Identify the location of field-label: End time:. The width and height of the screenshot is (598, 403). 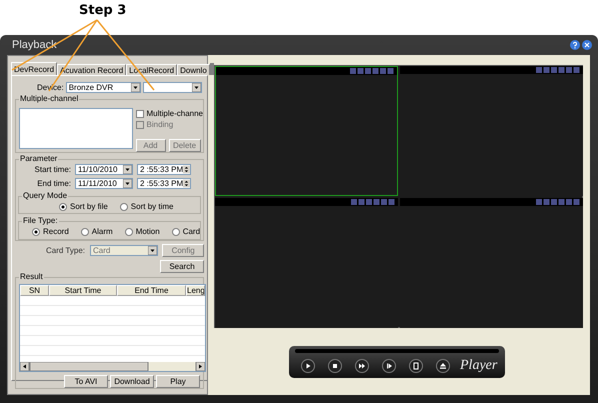
(53, 183).